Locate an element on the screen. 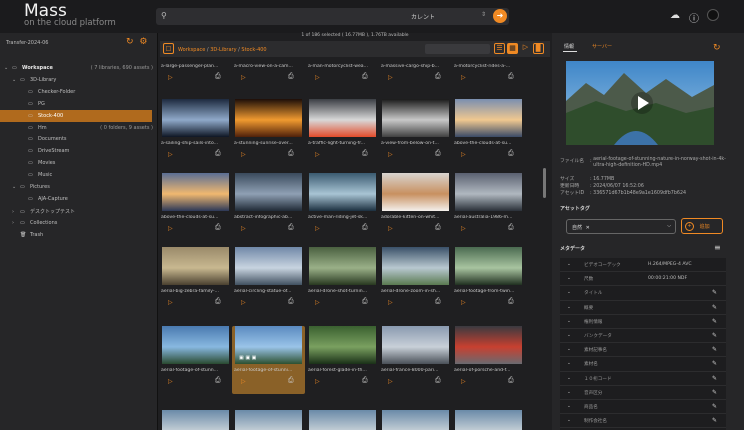  add-tag-button: + 追加 is located at coordinates (702, 226).